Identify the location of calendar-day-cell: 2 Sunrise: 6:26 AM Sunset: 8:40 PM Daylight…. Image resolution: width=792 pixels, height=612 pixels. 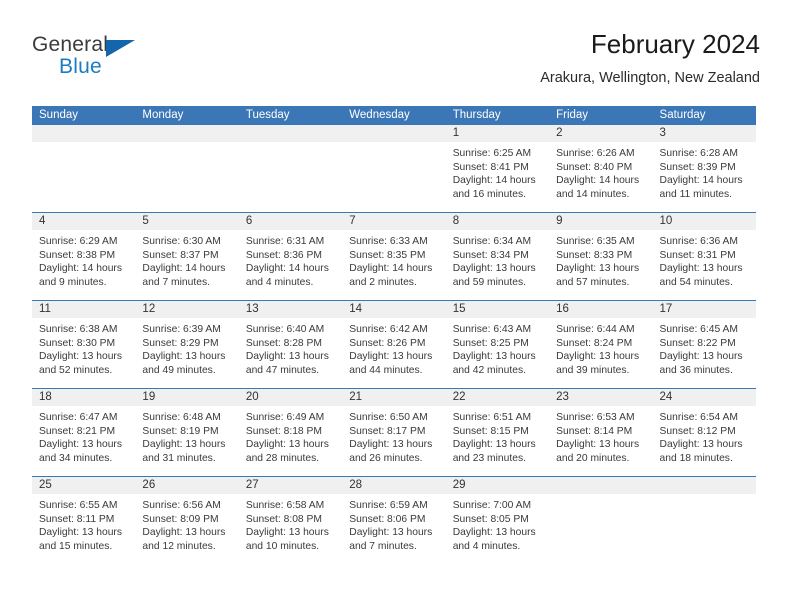
(601, 168).